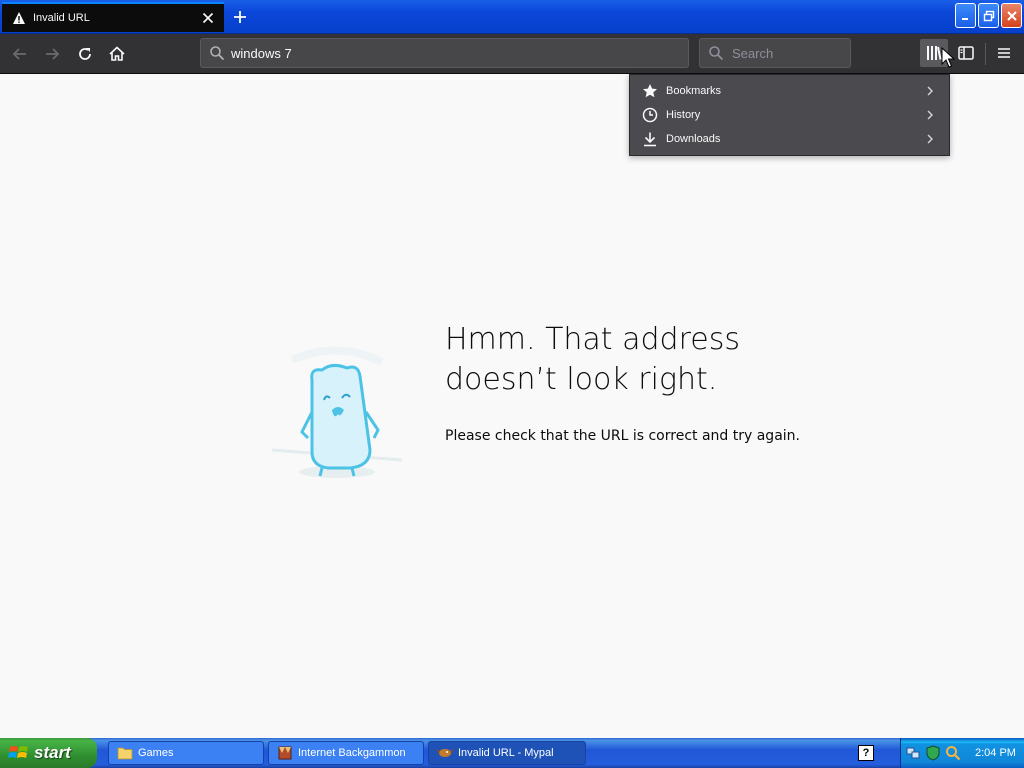  I want to click on tab-invalid-url: Invalid URL, so click(113, 17).